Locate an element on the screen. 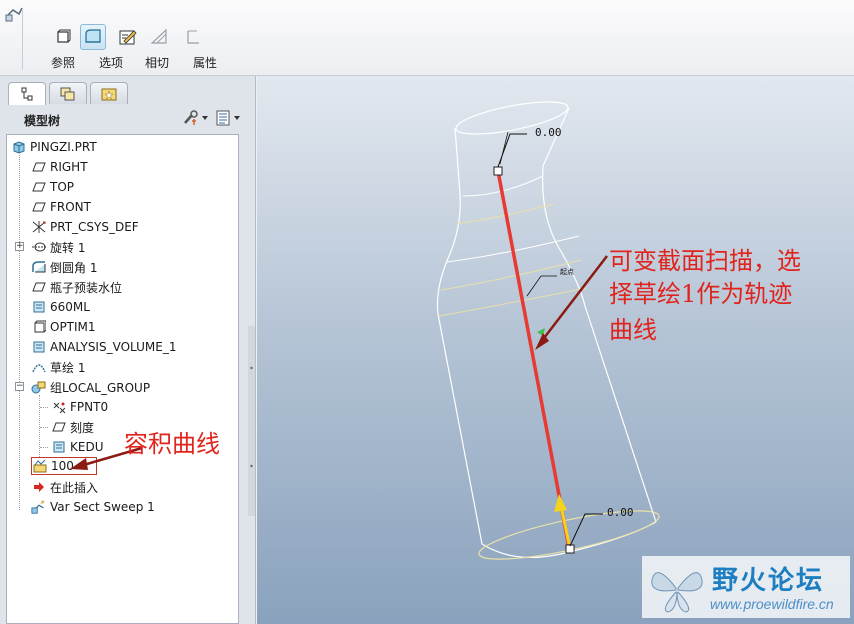  model-tree-tab-icon is located at coordinates (27, 94).